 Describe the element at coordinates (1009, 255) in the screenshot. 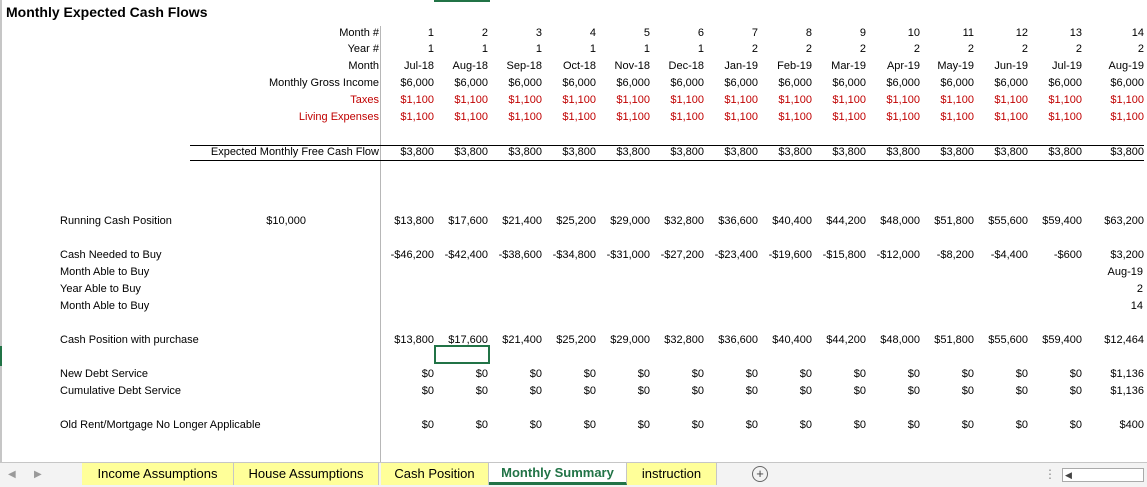

I see `cash-needed-cell: -$4,400` at that location.